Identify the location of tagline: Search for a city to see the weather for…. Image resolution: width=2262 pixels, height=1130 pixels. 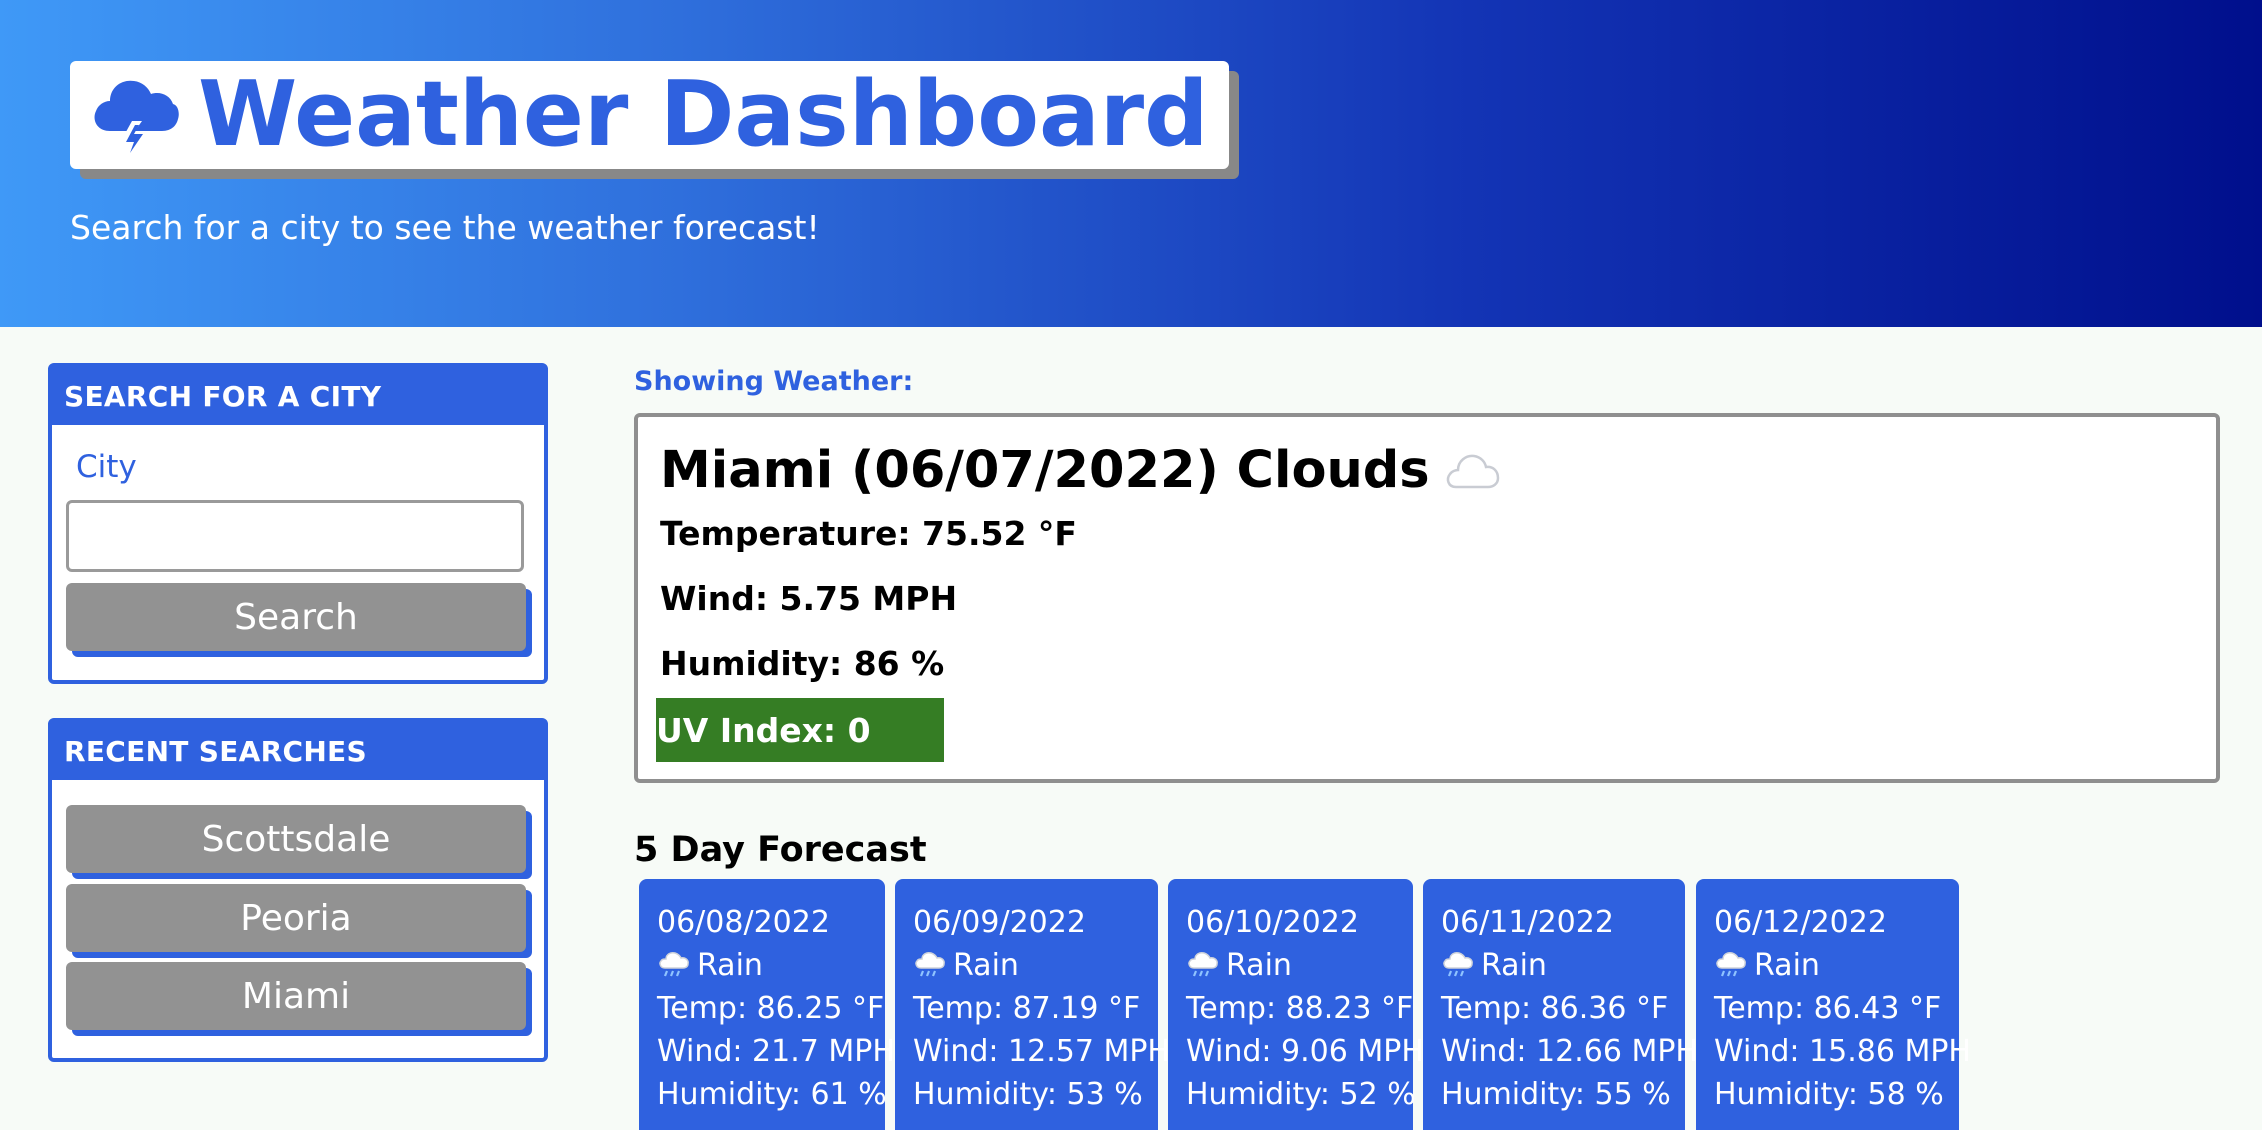
(445, 227).